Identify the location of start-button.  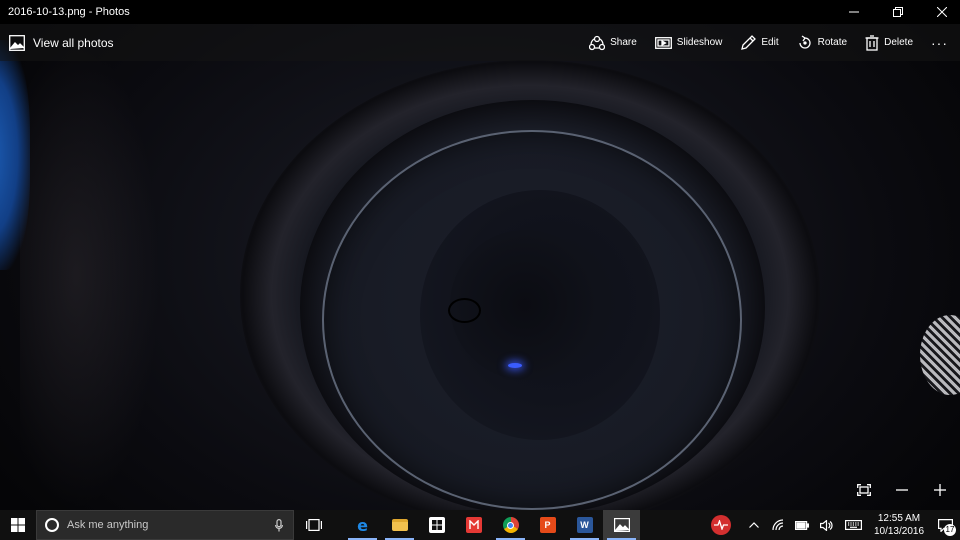
(18, 525).